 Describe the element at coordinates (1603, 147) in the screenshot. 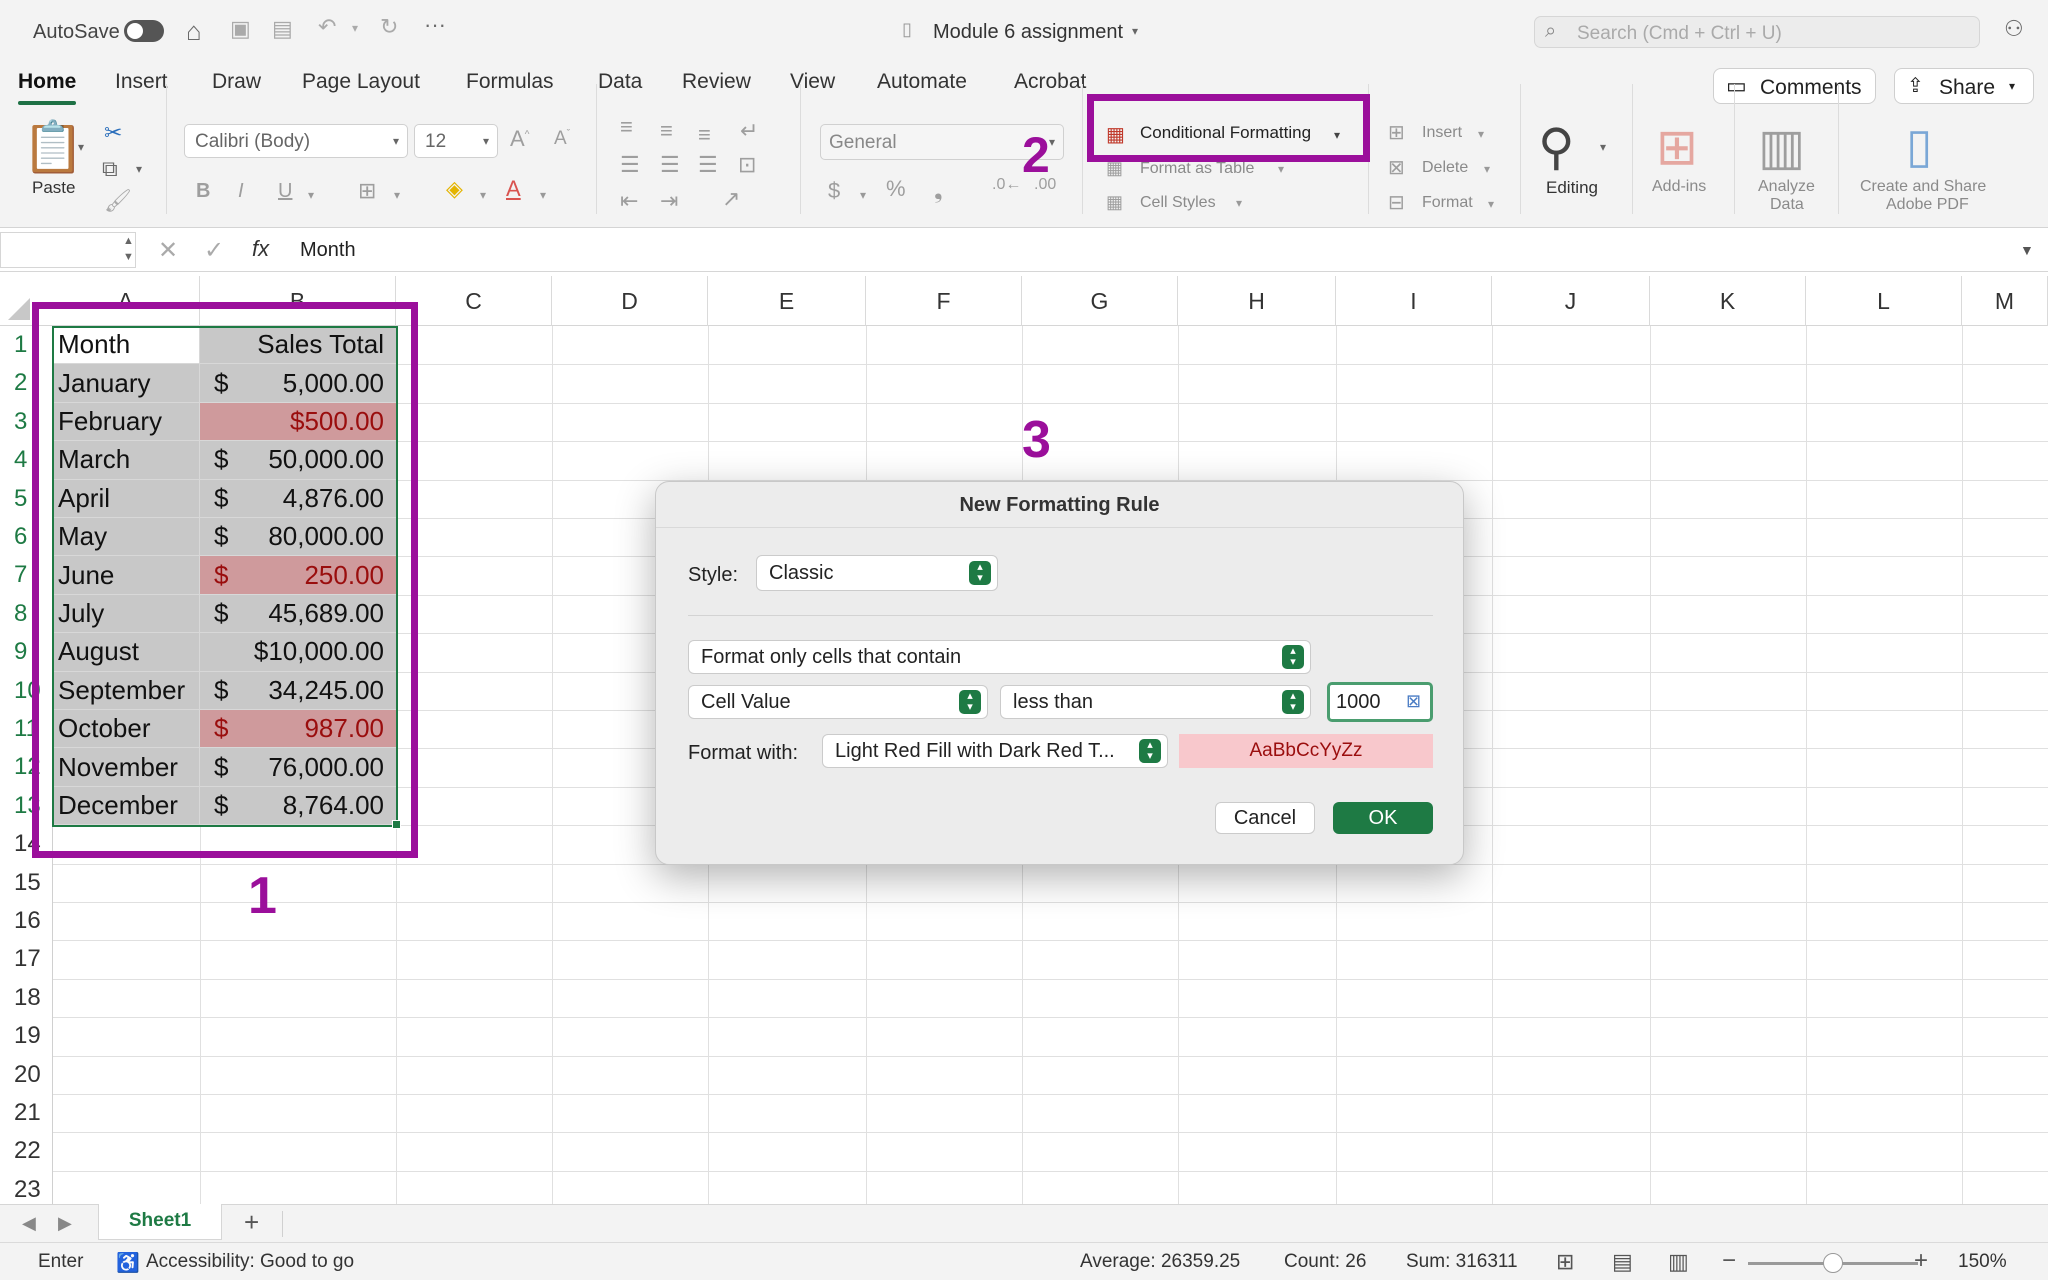

I see `editing-chevron-icon: ▾` at that location.